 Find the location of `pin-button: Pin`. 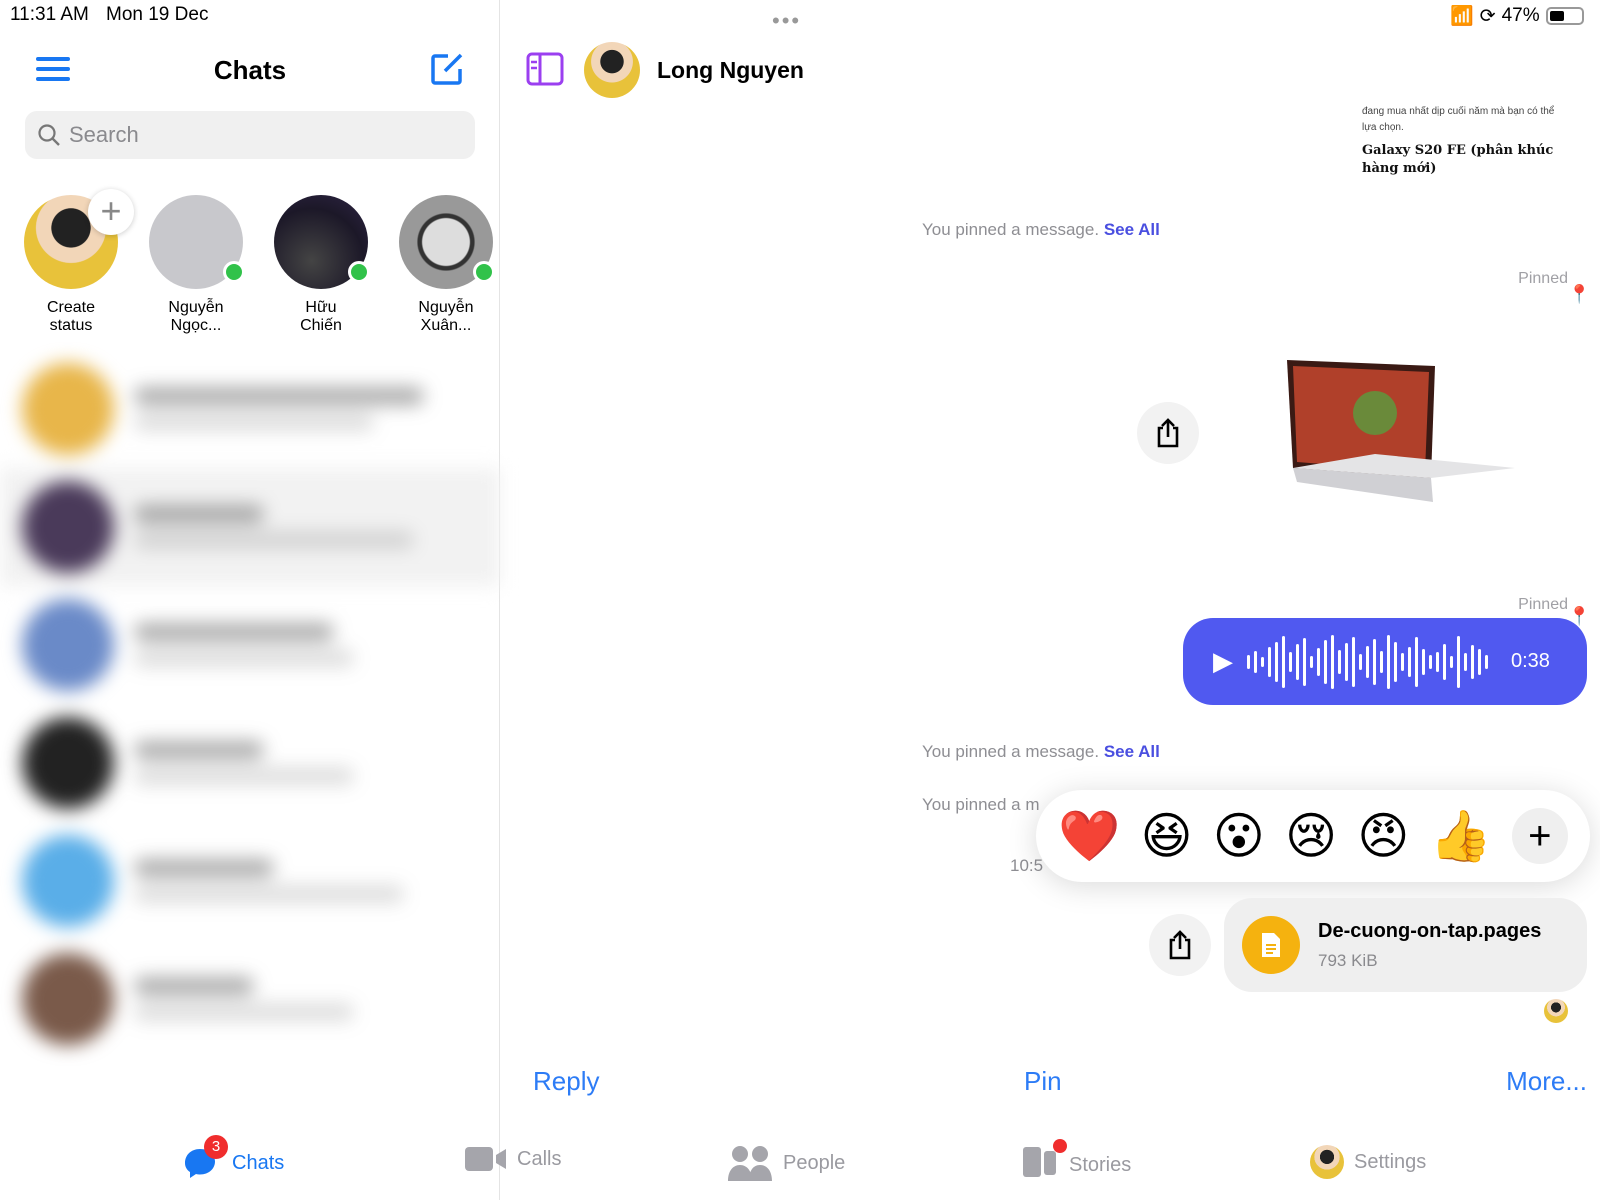

pin-button: Pin is located at coordinates (1043, 1081).